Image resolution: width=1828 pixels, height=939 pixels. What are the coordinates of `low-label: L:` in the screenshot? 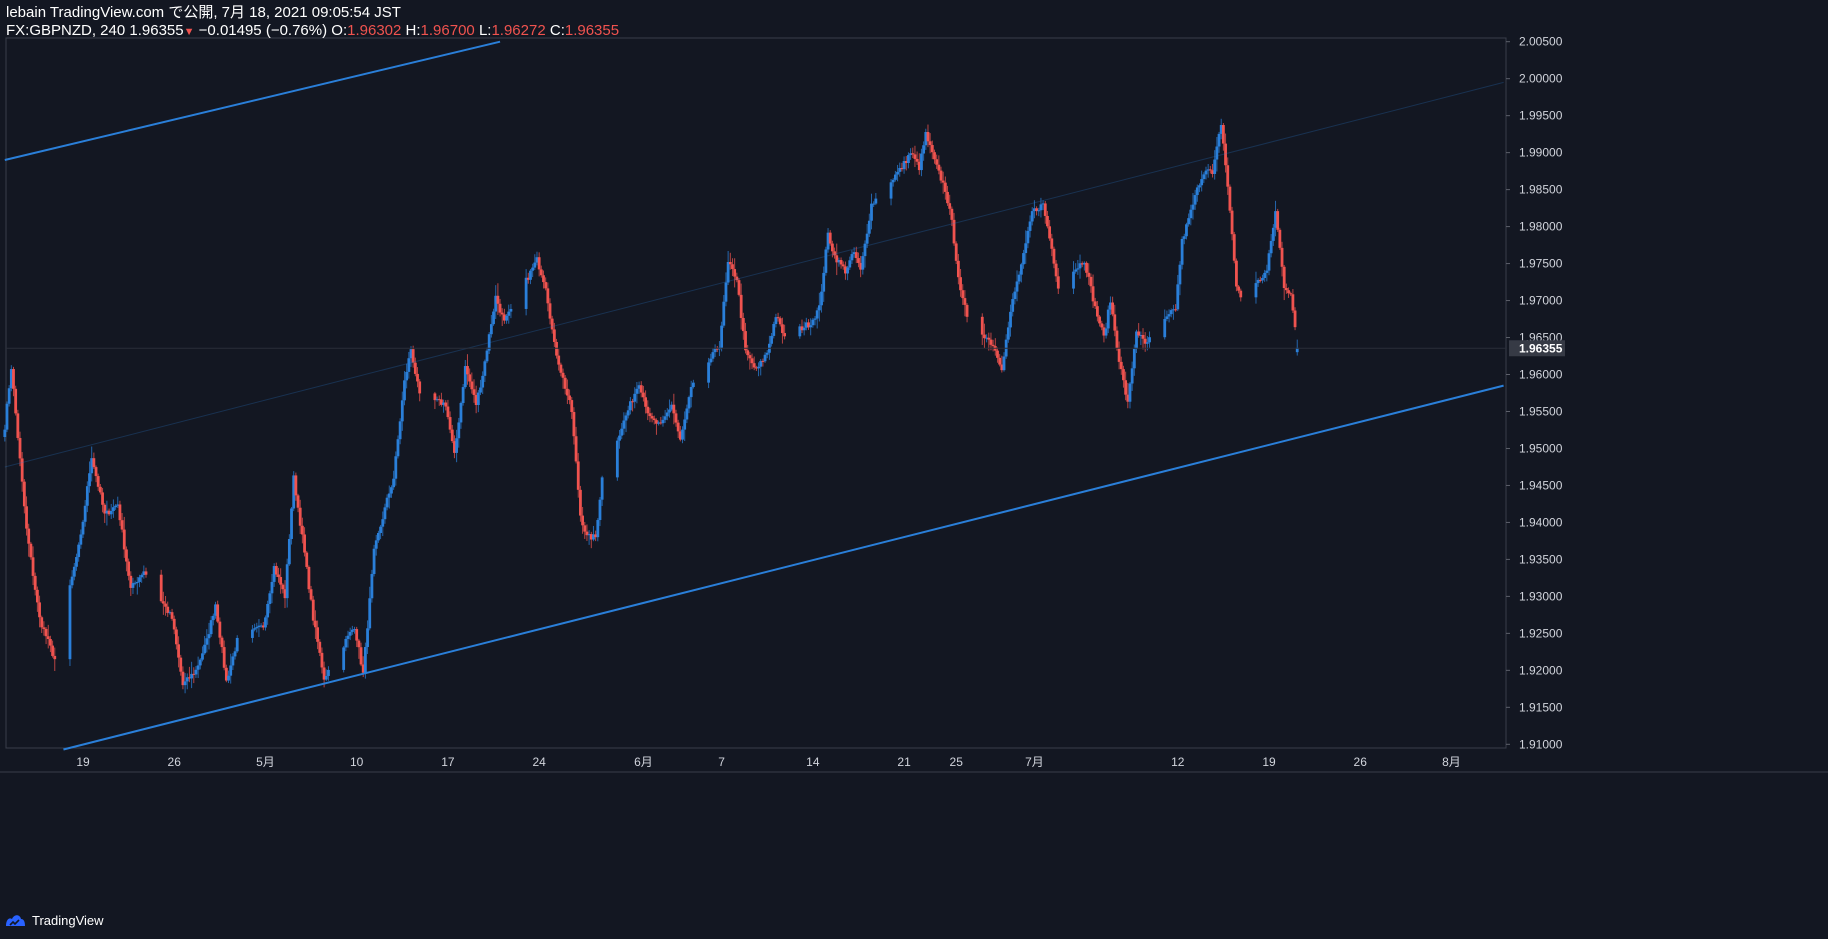 It's located at (485, 30).